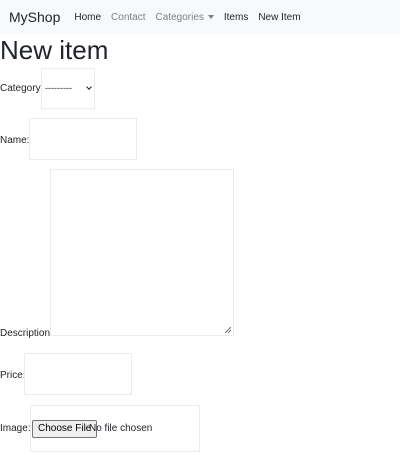  Describe the element at coordinates (34, 17) in the screenshot. I see `brand-link: MyShop` at that location.